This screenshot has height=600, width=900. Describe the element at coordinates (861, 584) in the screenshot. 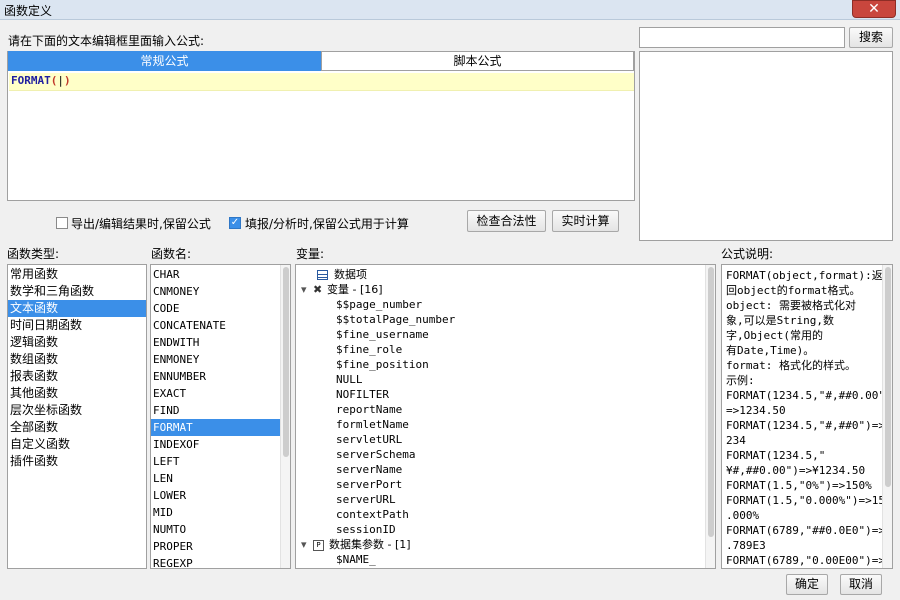

I see `cancel-button: 取消` at that location.